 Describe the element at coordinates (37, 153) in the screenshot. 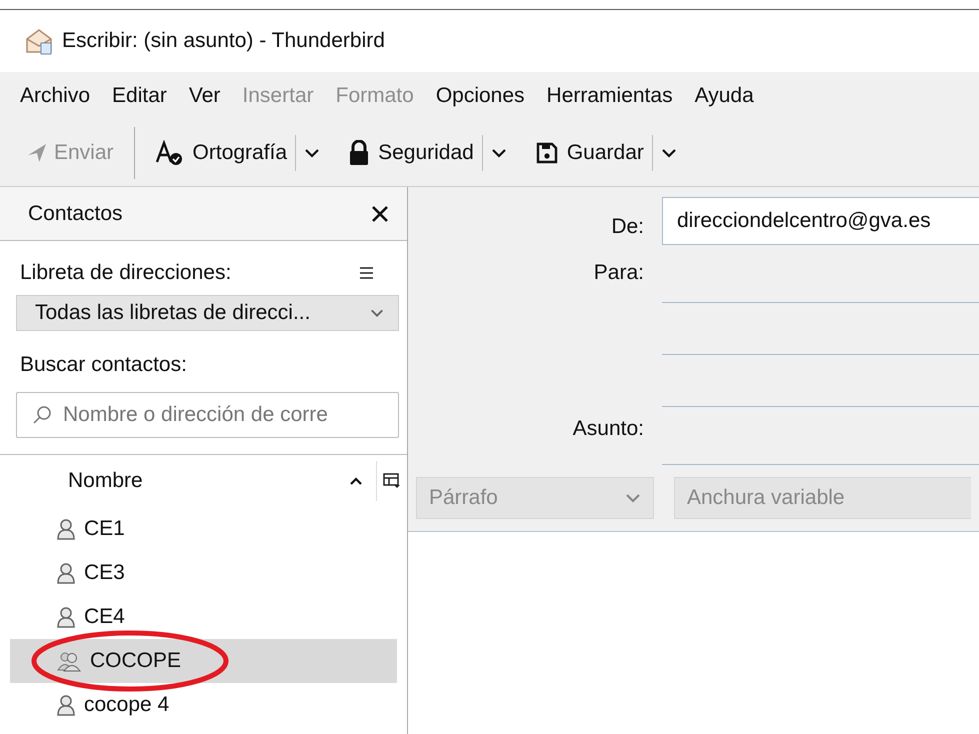

I see `paper-plane-icon` at that location.